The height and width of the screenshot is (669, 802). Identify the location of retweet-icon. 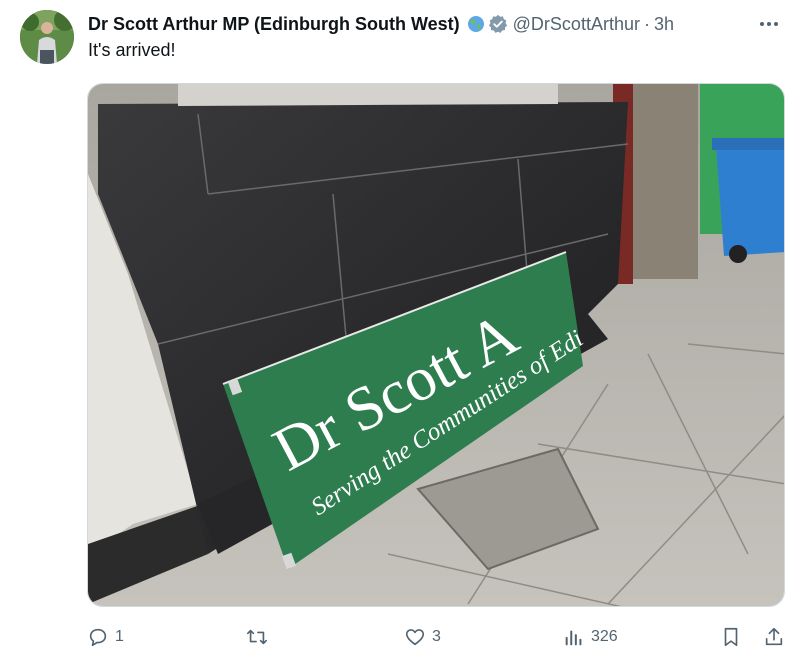
(256, 637).